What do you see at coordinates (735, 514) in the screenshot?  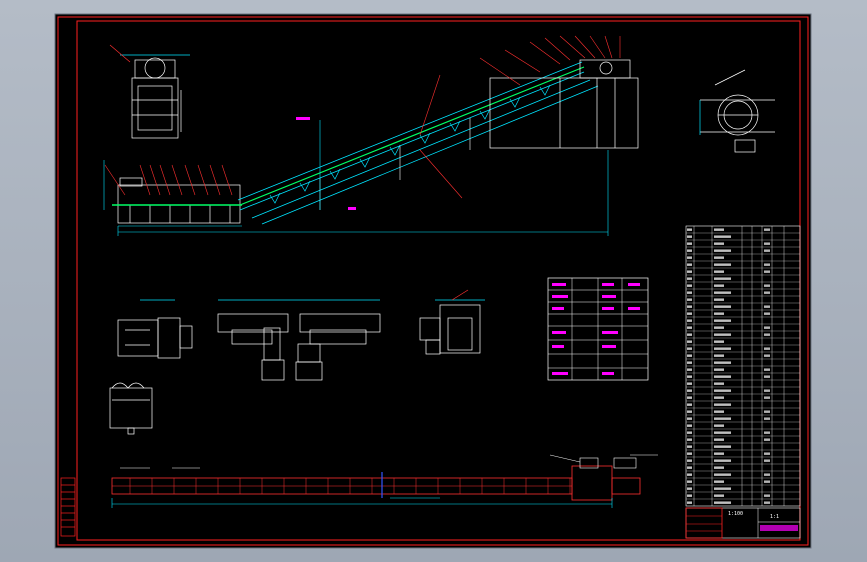 I see `scale-text: 1:100` at bounding box center [735, 514].